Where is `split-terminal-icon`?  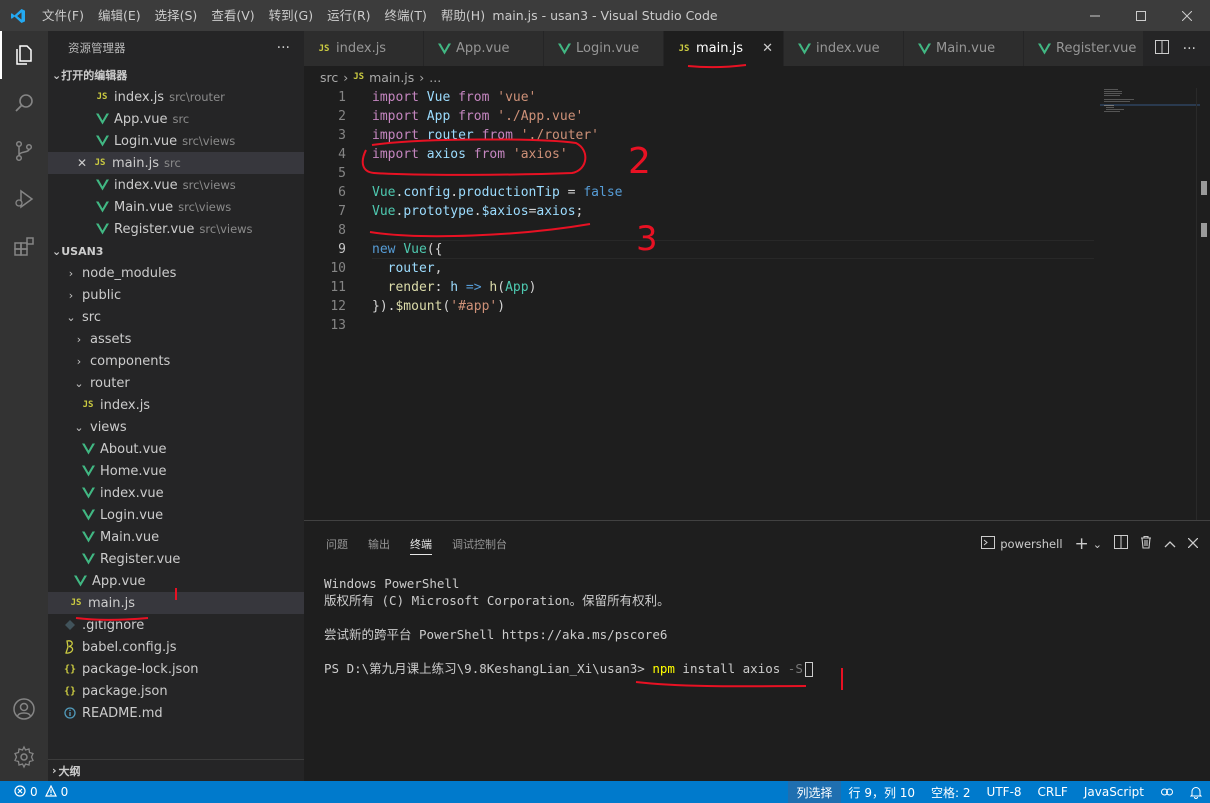 split-terminal-icon is located at coordinates (1121, 544).